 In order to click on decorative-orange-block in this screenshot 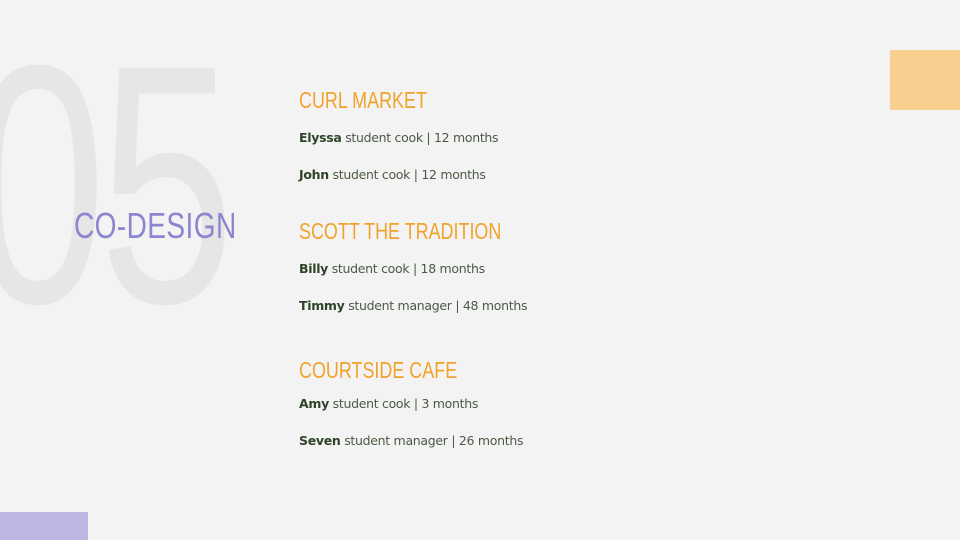, I will do `click(925, 80)`.